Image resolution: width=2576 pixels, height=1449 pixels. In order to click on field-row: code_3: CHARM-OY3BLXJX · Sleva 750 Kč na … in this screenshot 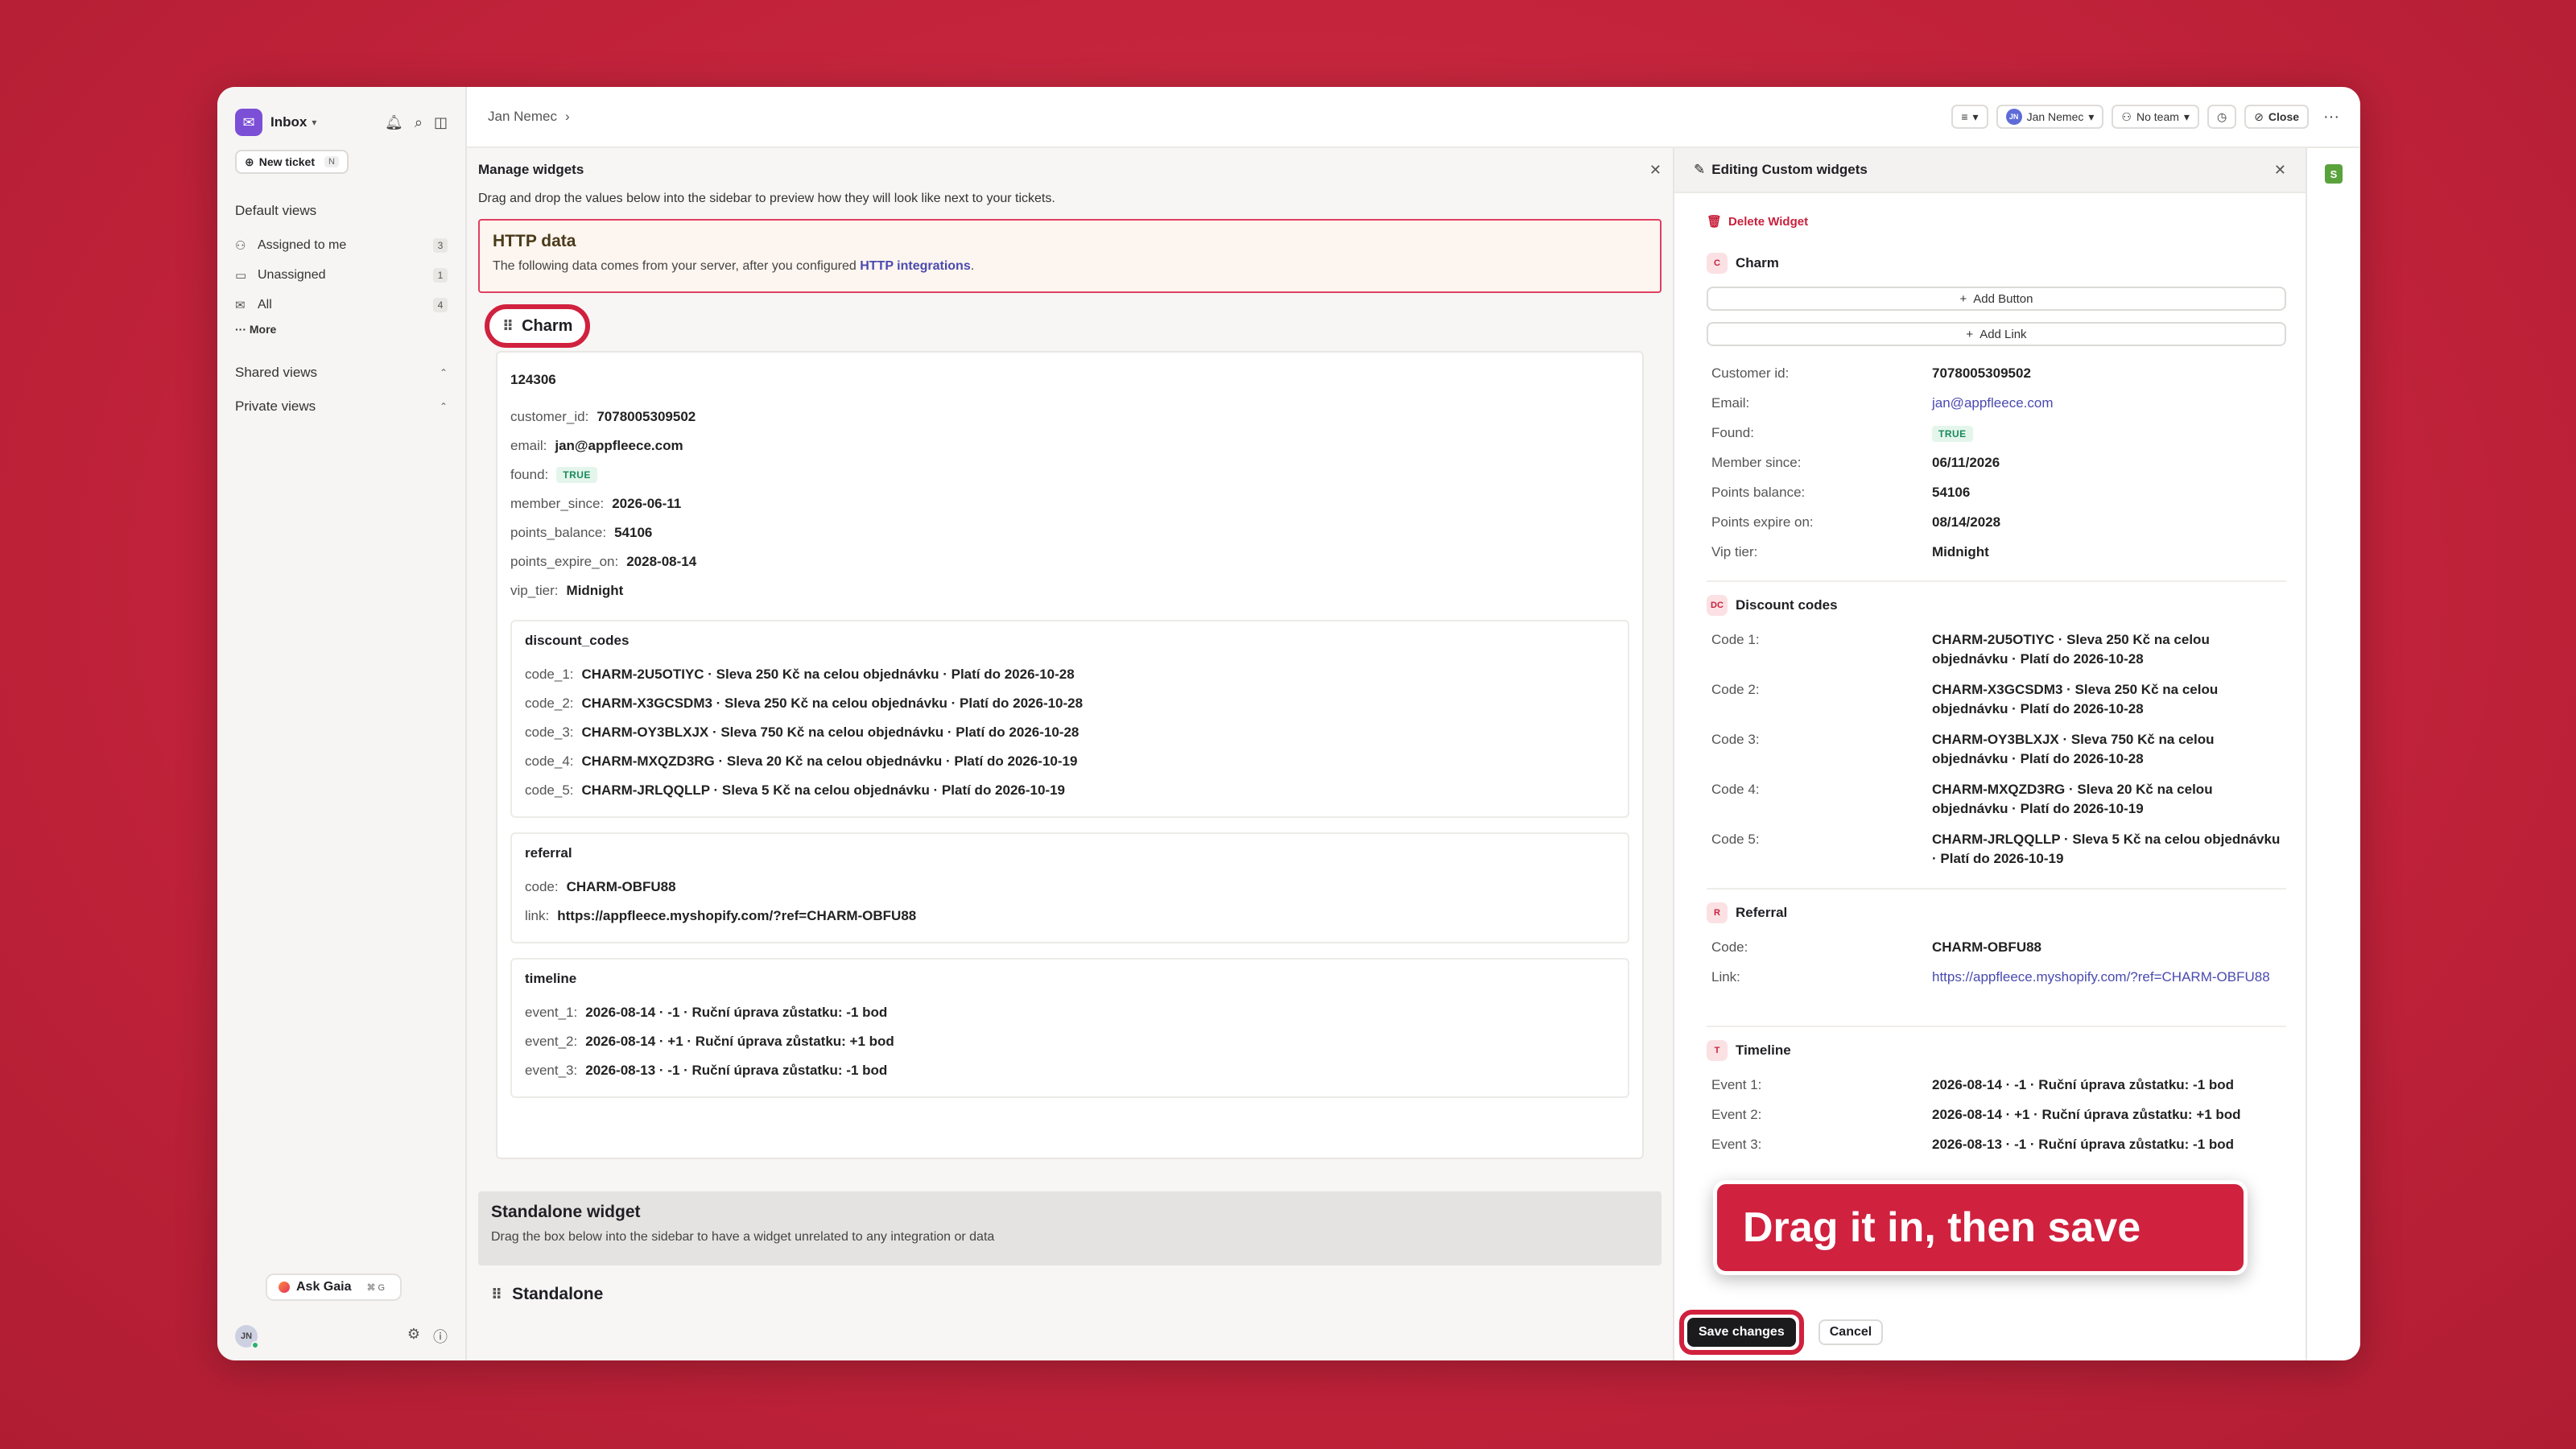, I will do `click(1070, 732)`.